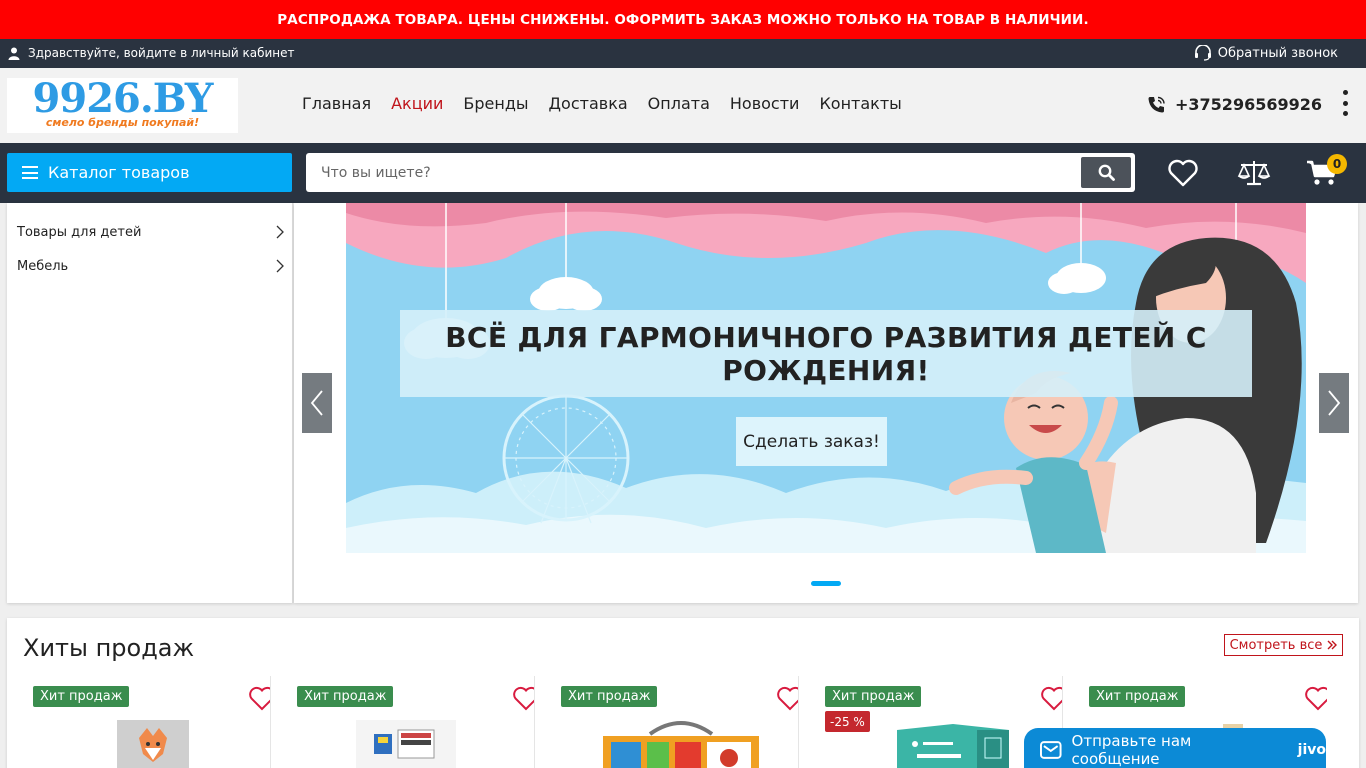 This screenshot has width=1366, height=768. I want to click on phone-icon, so click(1156, 104).